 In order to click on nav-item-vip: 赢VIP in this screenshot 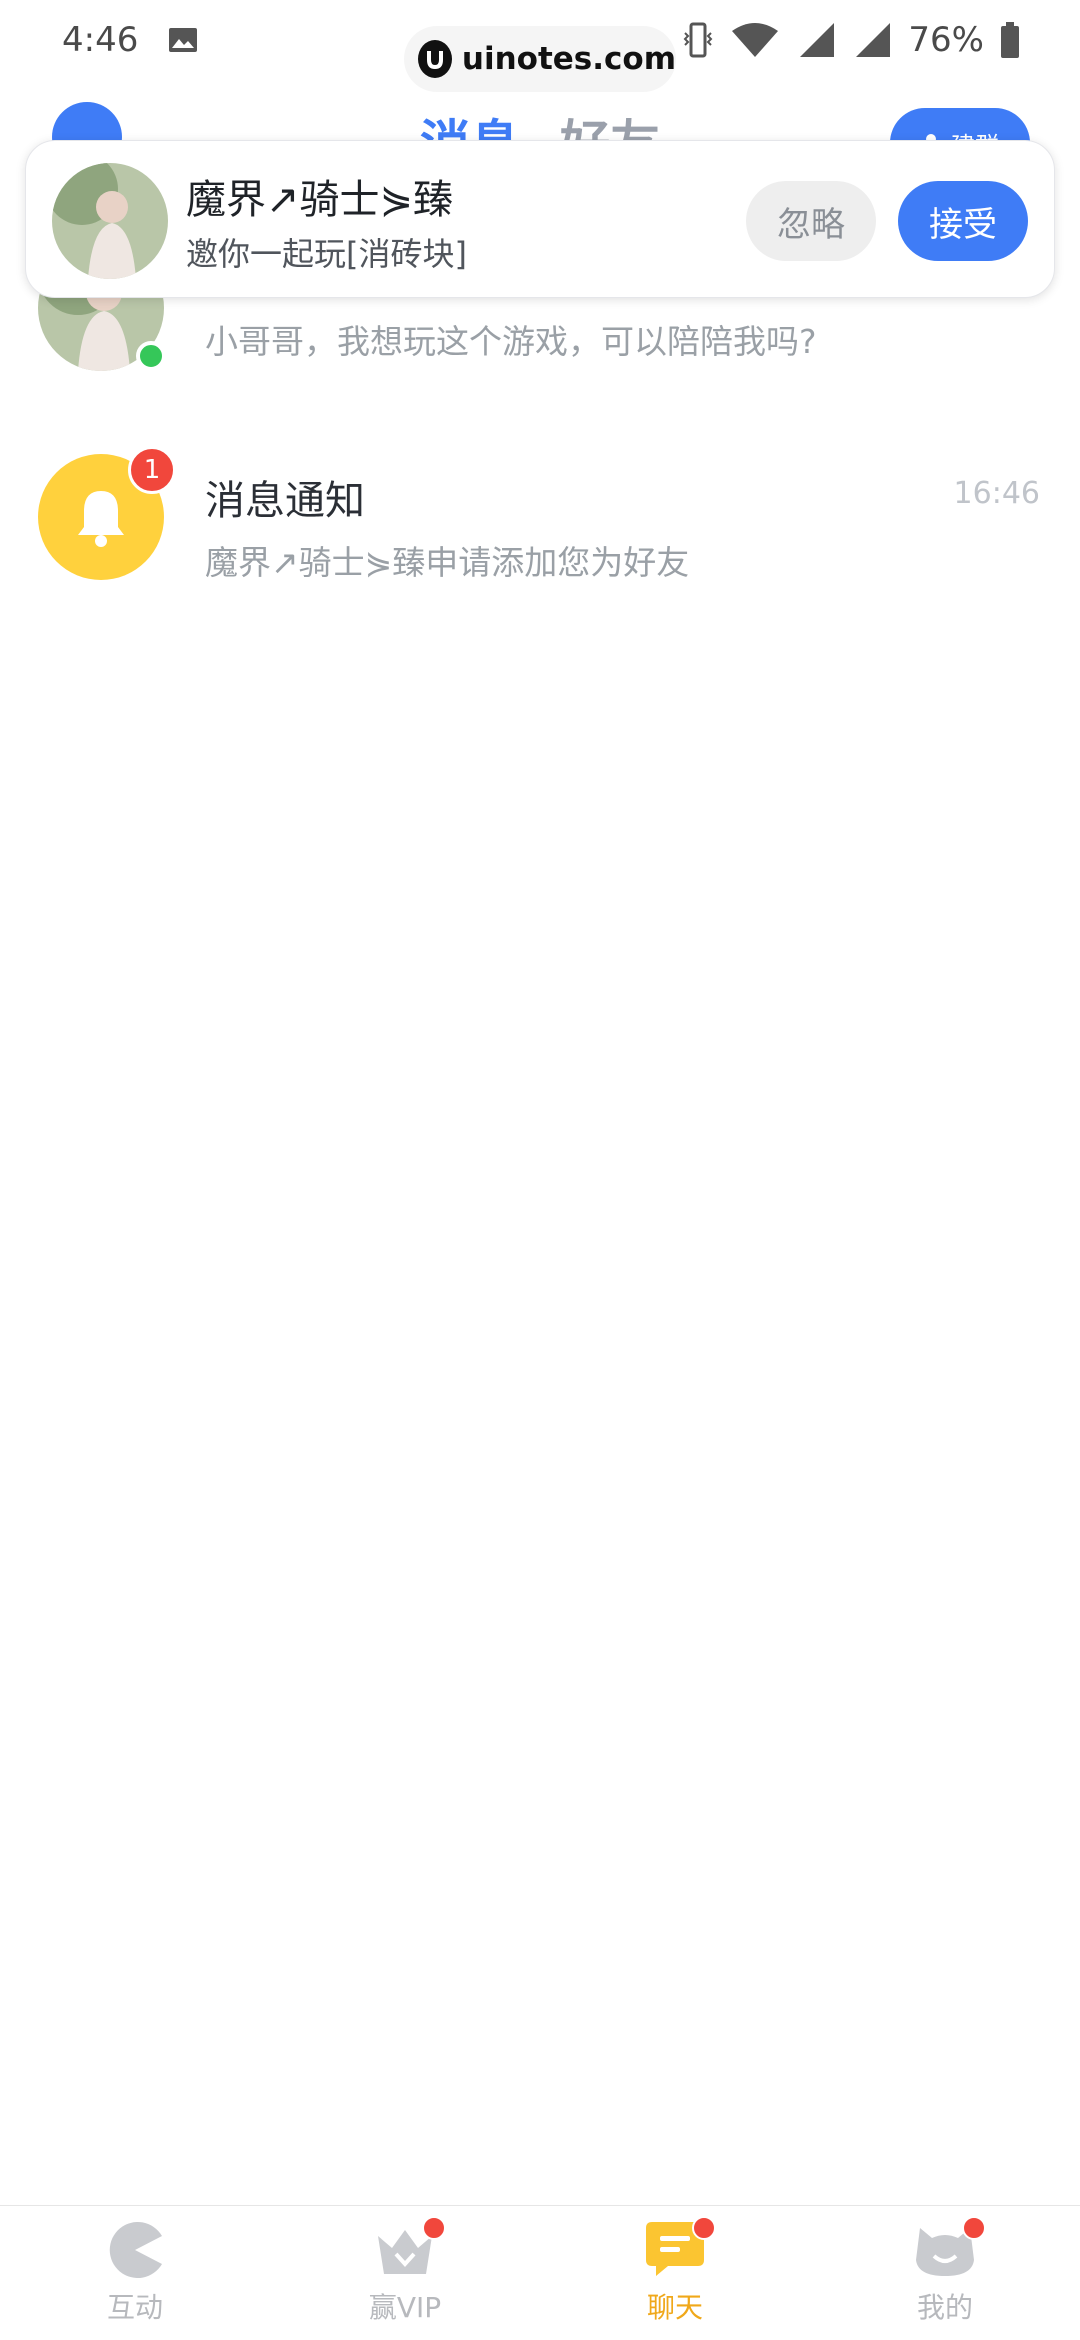, I will do `click(405, 2273)`.